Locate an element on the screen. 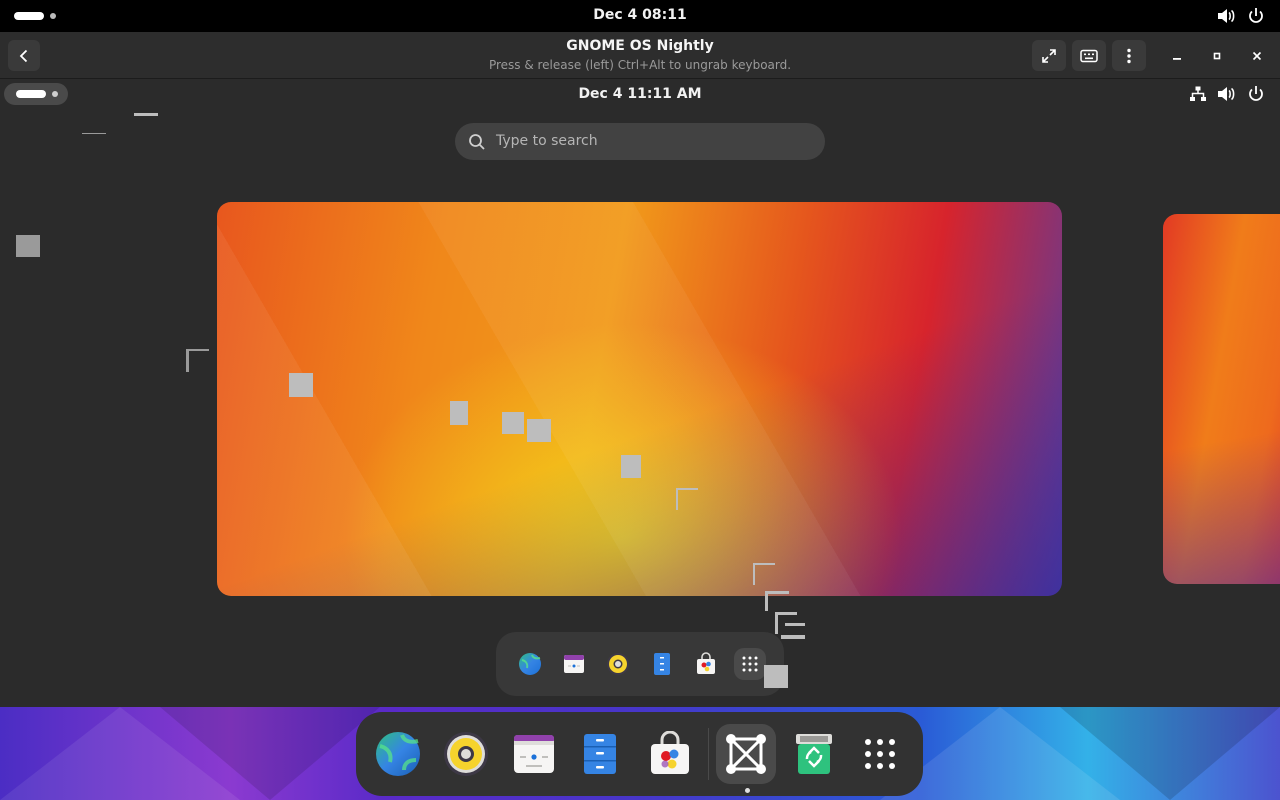 The height and width of the screenshot is (800, 1280). keyboard-icon is located at coordinates (1089, 55).